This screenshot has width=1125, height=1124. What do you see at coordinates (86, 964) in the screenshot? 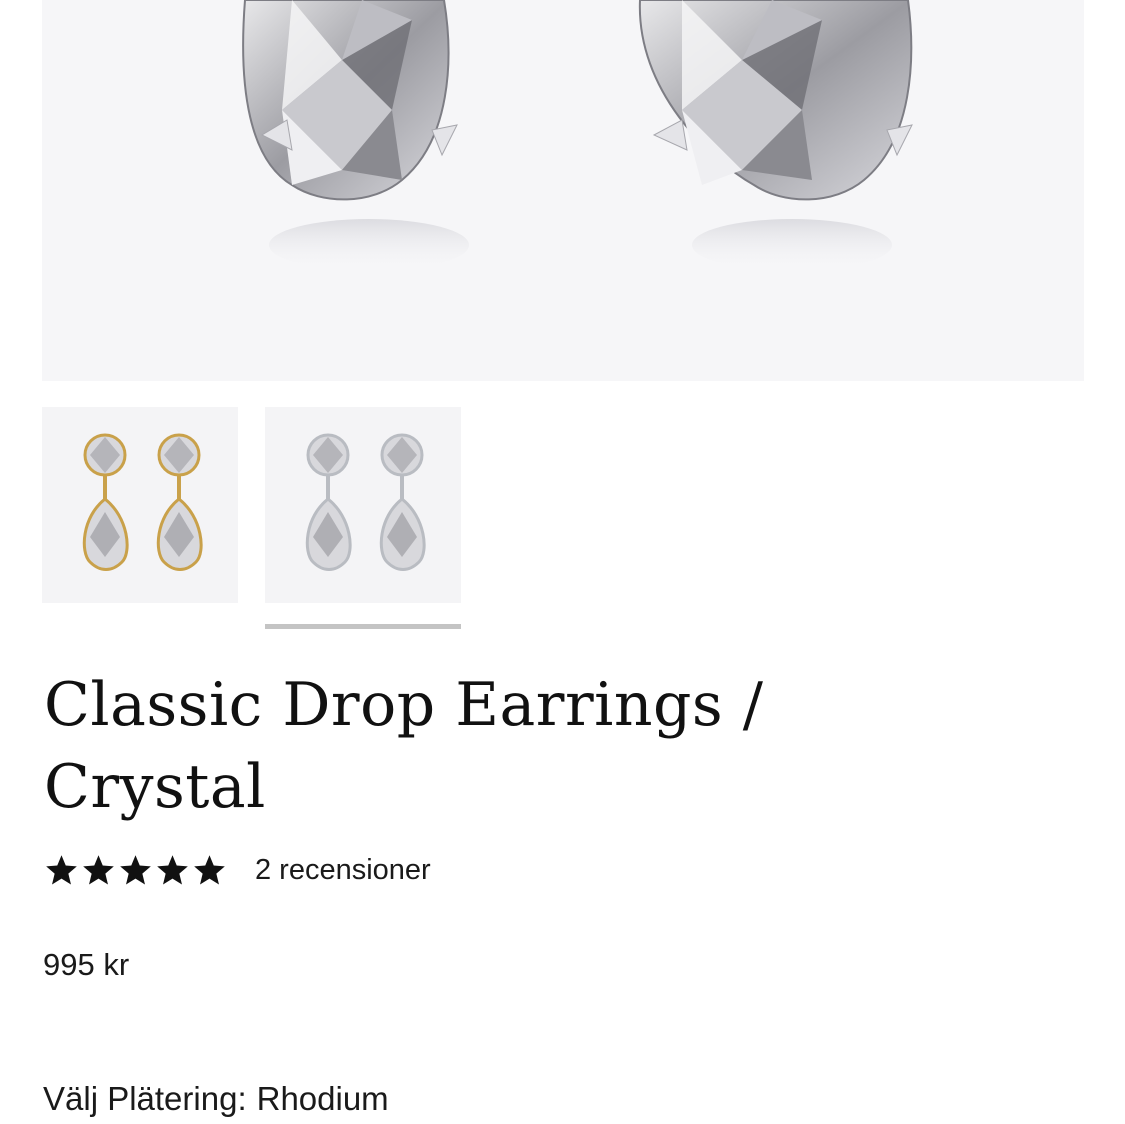
I see `product-price: 995 kr` at bounding box center [86, 964].